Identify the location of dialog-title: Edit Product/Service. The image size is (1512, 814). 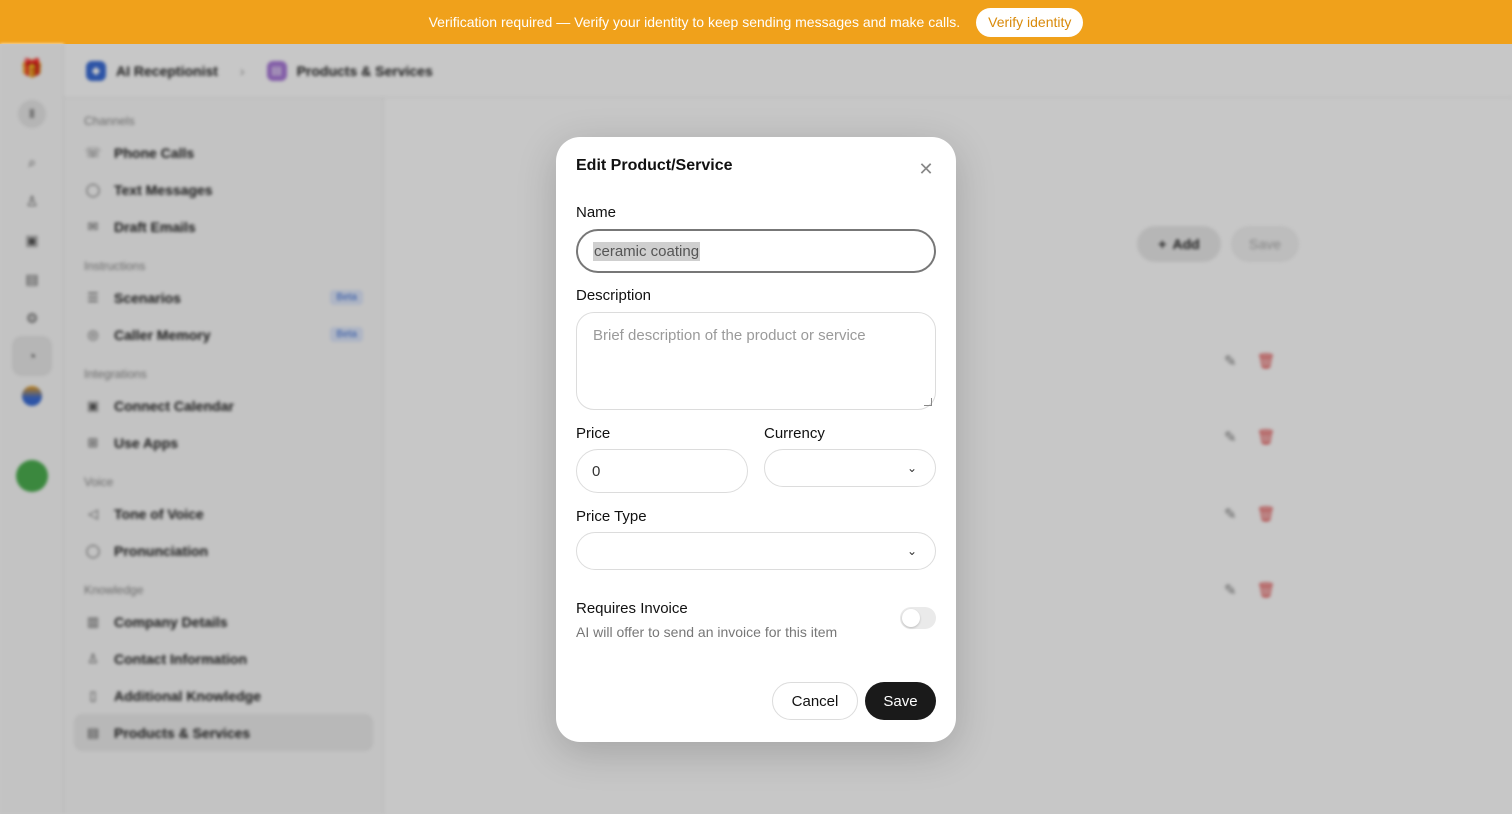
(654, 165).